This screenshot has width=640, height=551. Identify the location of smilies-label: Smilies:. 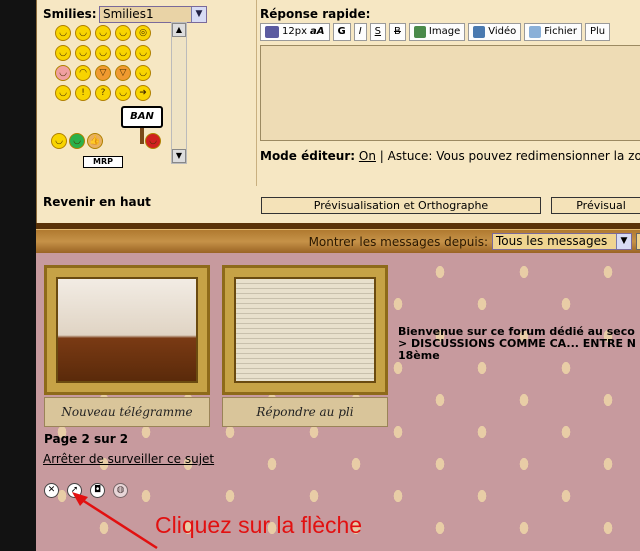
(70, 14).